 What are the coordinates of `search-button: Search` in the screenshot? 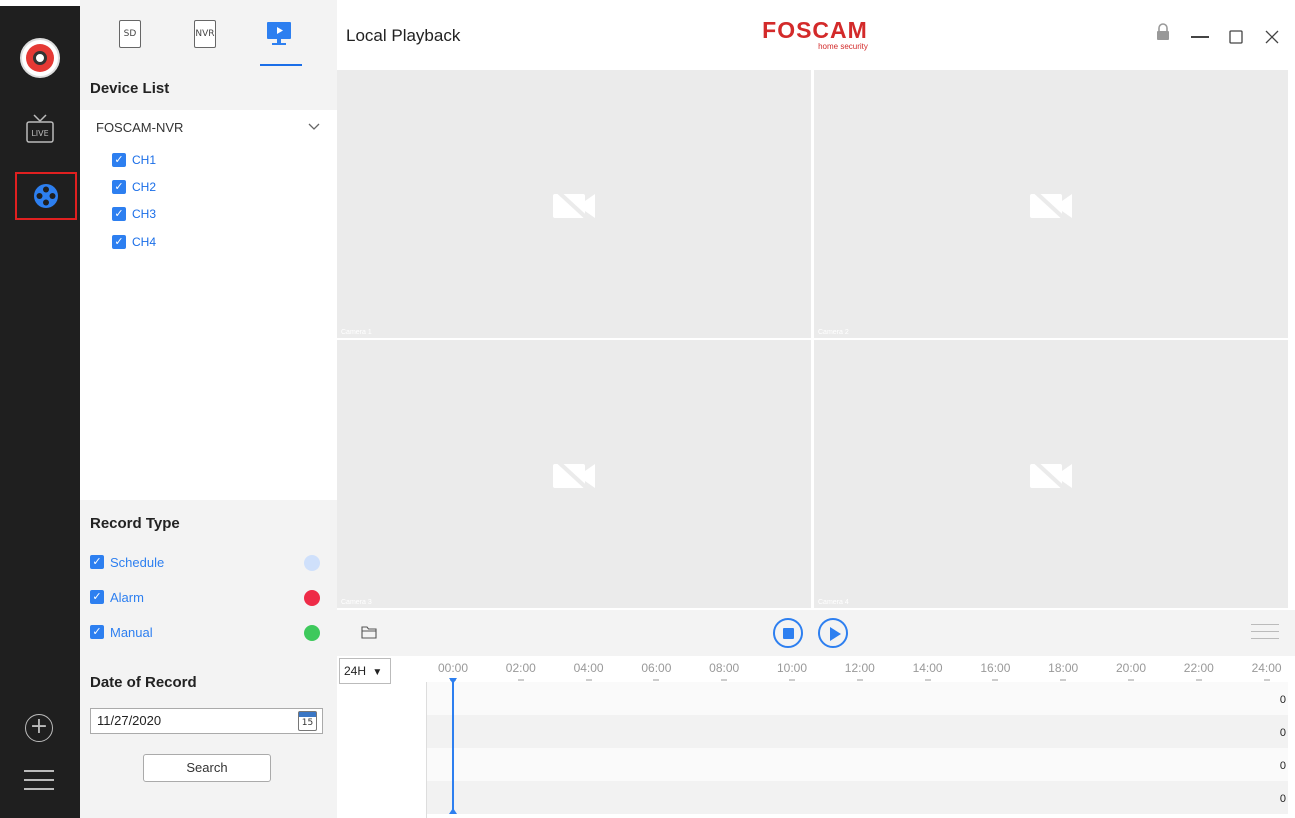 It's located at (207, 768).